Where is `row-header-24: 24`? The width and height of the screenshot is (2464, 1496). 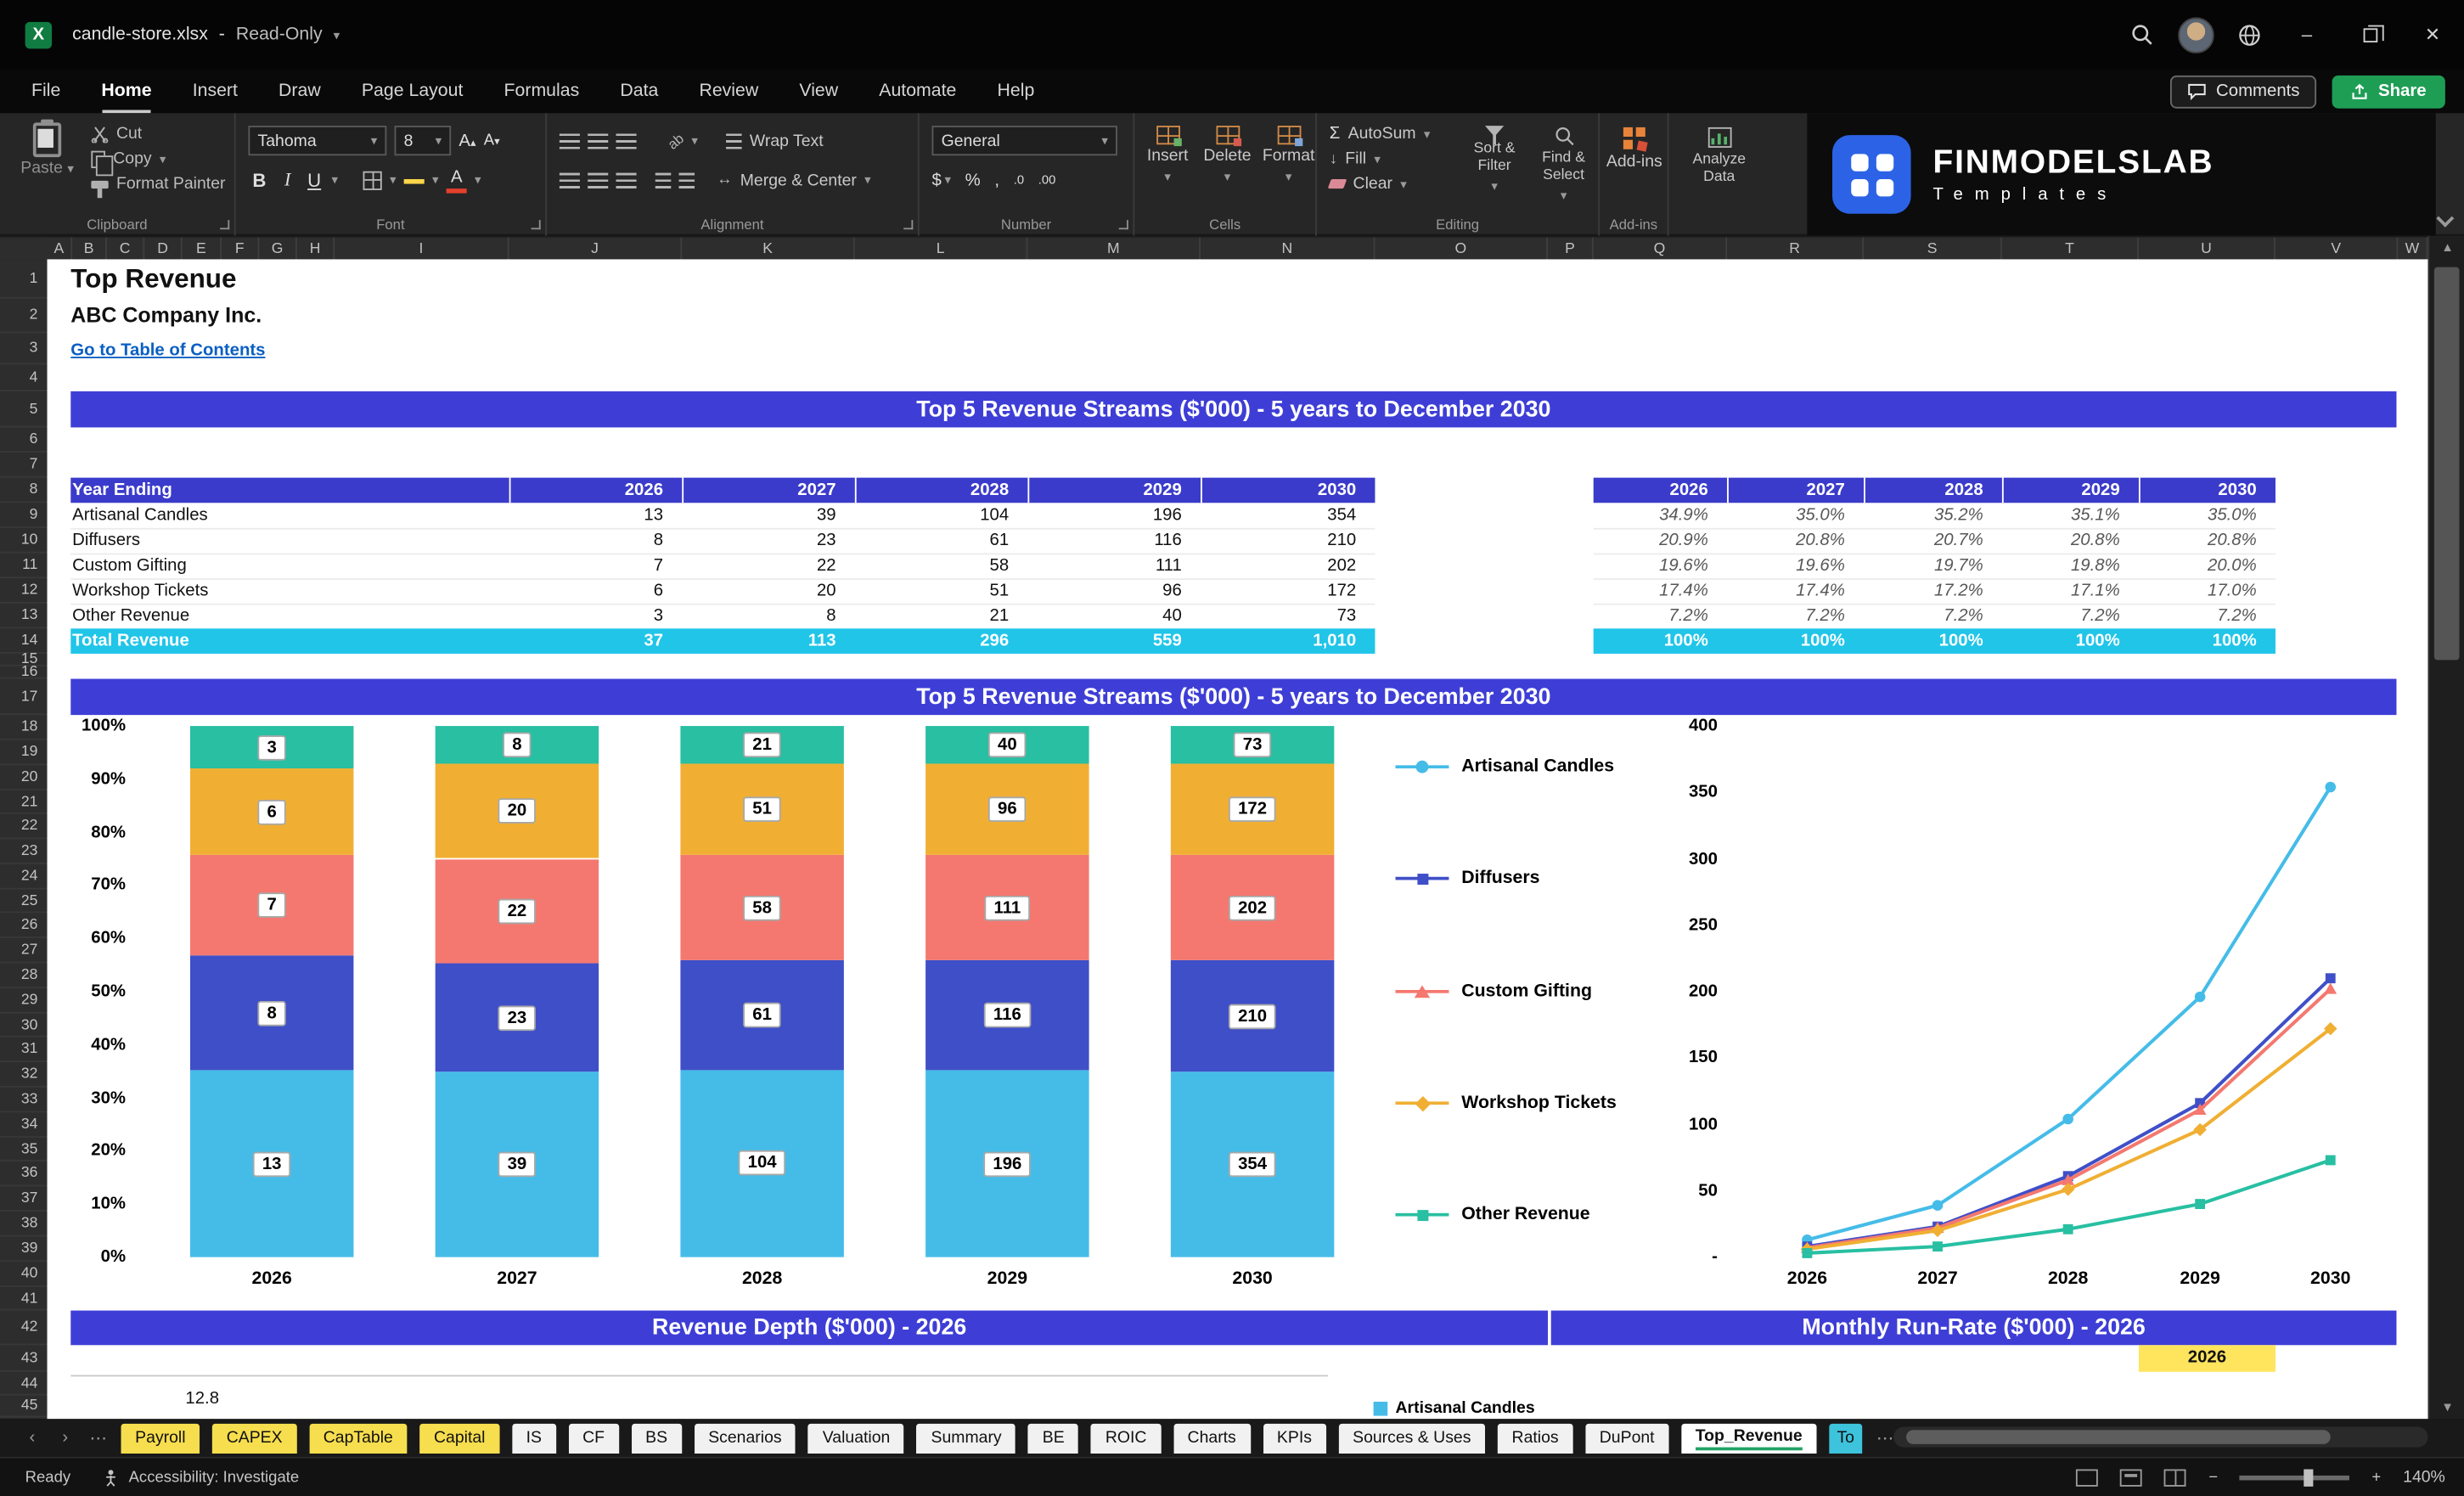 row-header-24: 24 is located at coordinates (24, 877).